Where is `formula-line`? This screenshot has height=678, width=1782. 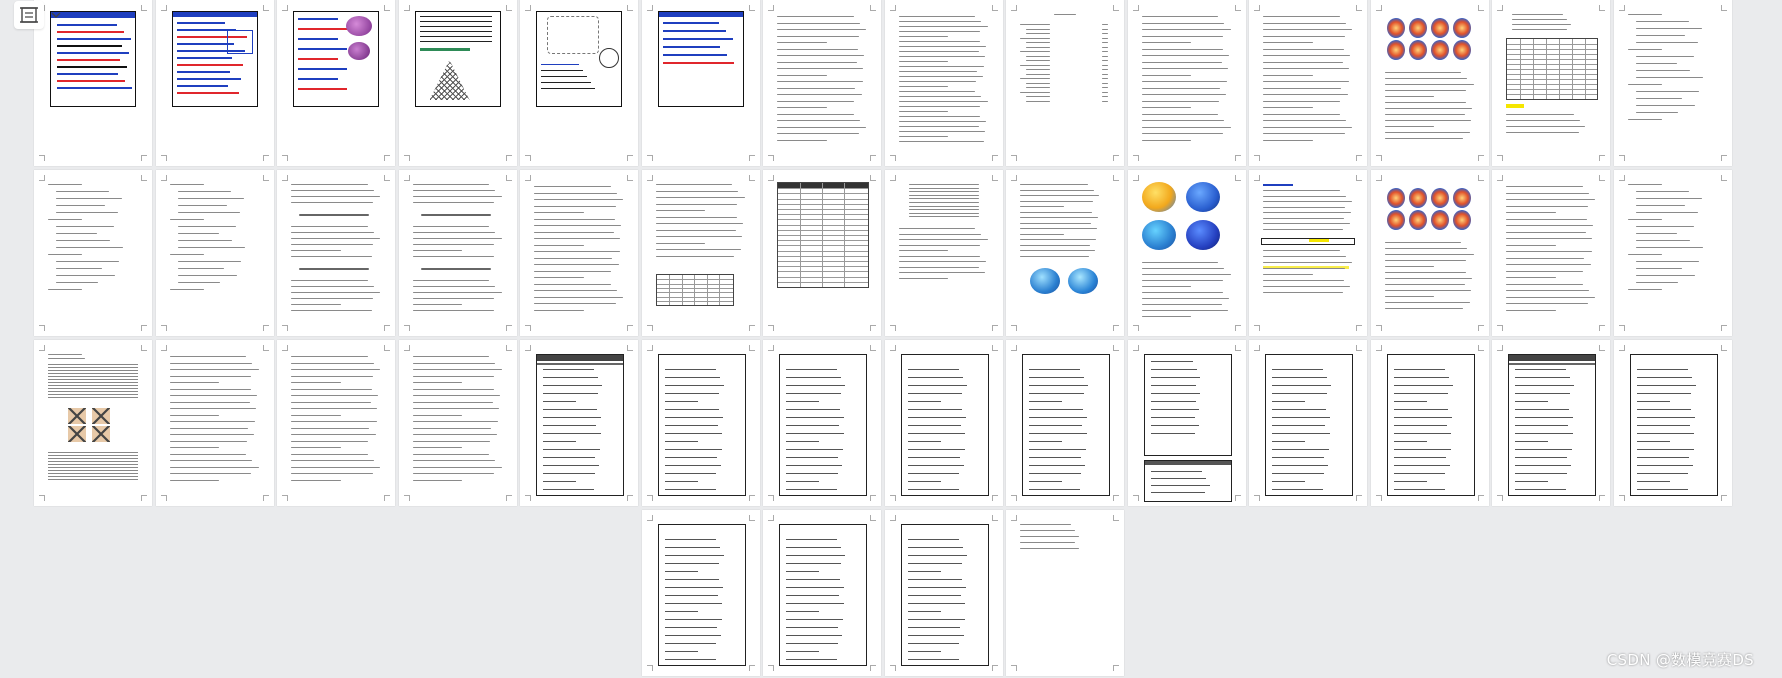 formula-line is located at coordinates (455, 269).